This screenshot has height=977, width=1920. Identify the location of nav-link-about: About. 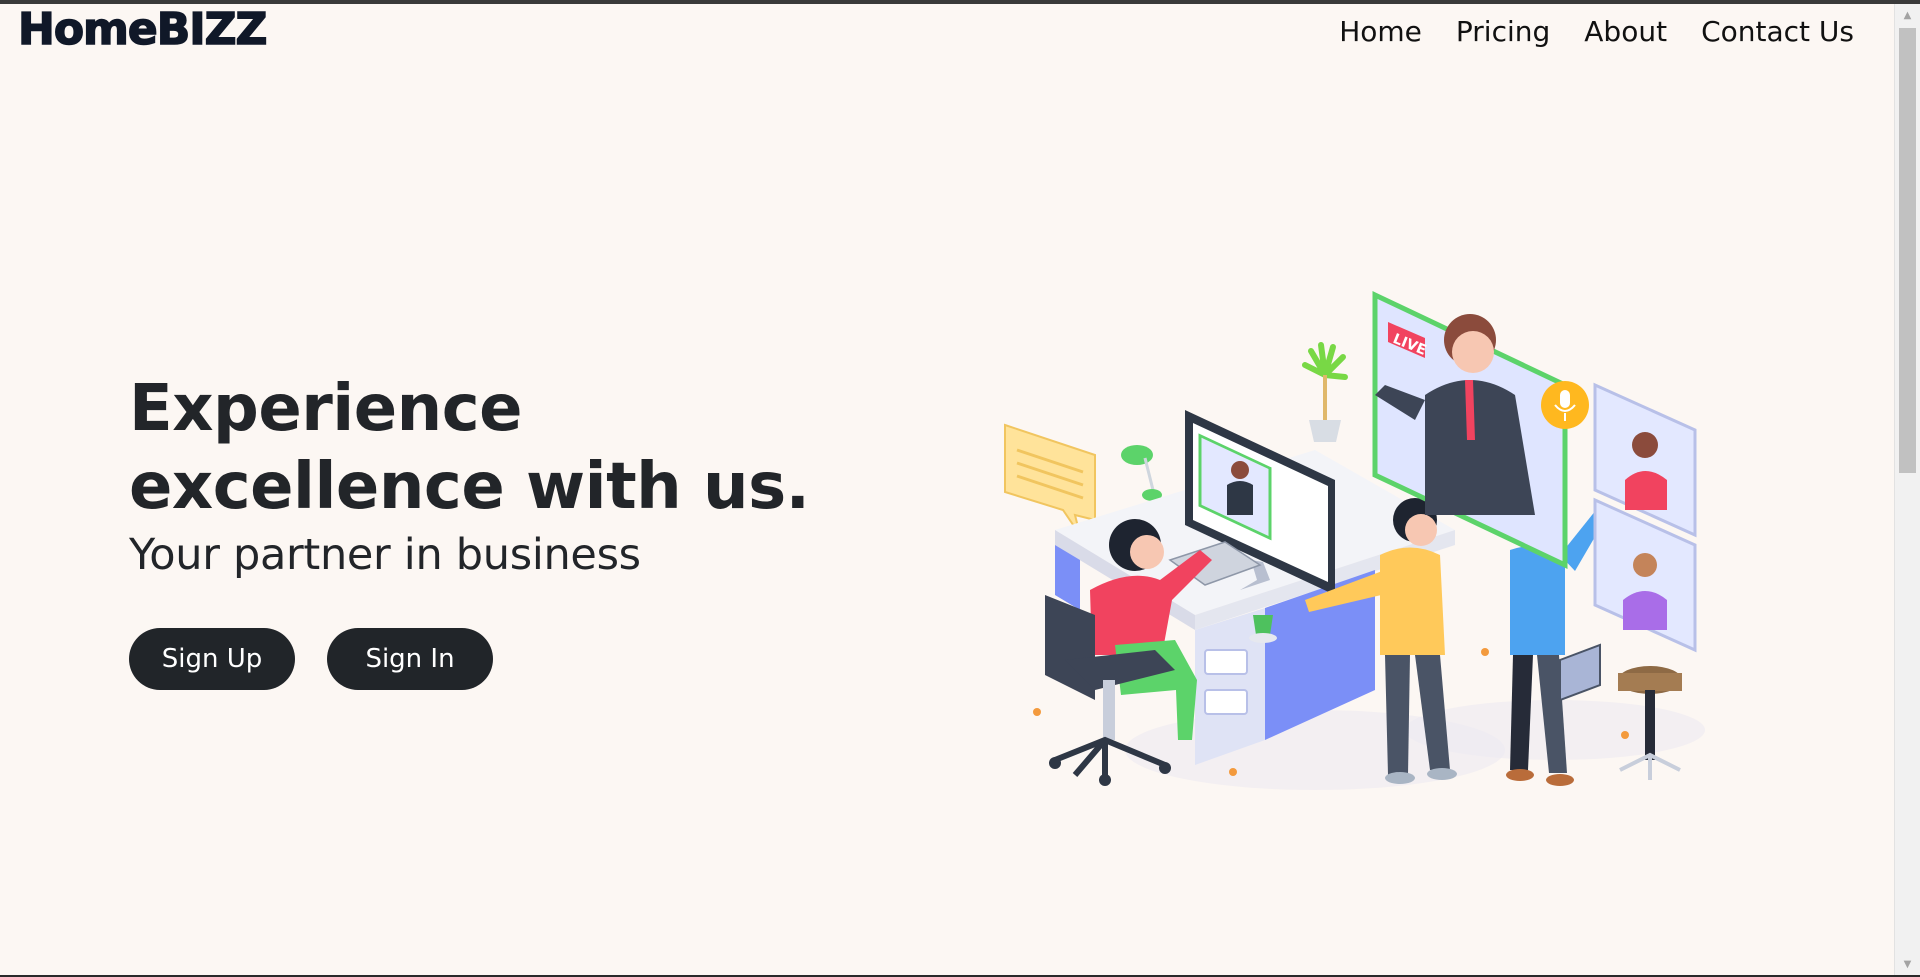
(1625, 31).